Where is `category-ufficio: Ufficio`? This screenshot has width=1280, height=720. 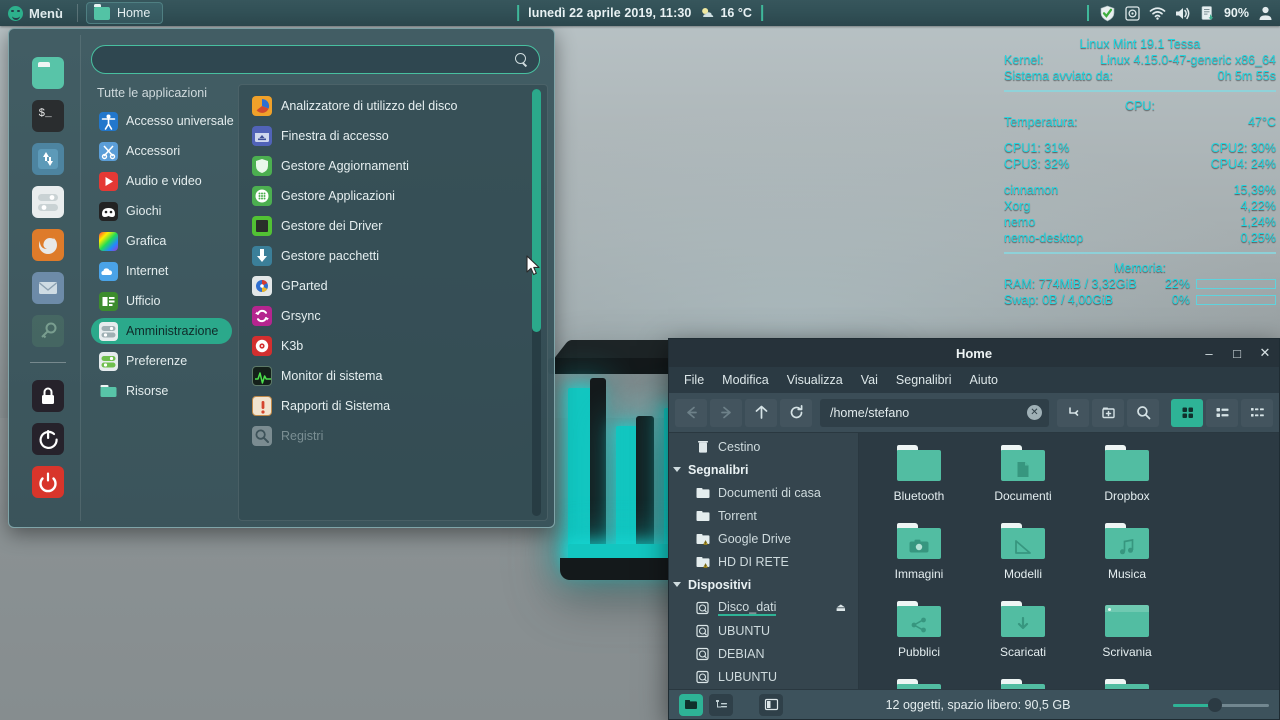 category-ufficio: Ufficio is located at coordinates (161, 301).